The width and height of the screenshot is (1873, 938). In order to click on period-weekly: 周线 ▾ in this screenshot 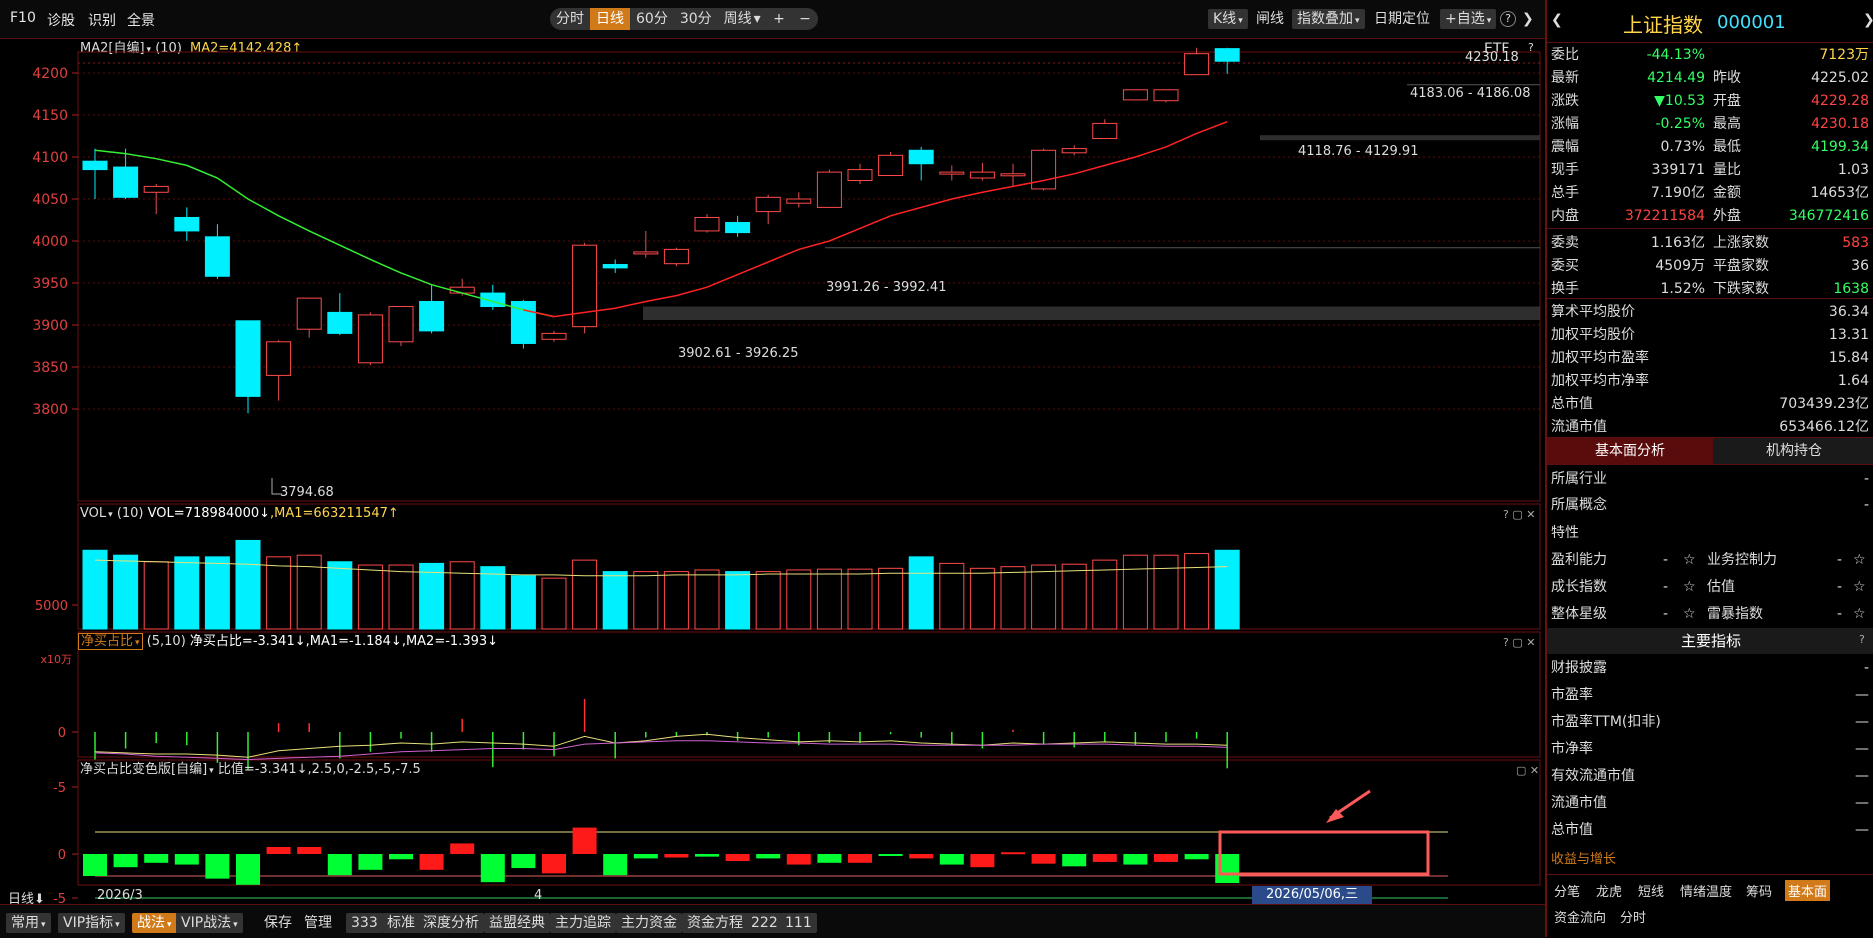, I will do `click(742, 19)`.